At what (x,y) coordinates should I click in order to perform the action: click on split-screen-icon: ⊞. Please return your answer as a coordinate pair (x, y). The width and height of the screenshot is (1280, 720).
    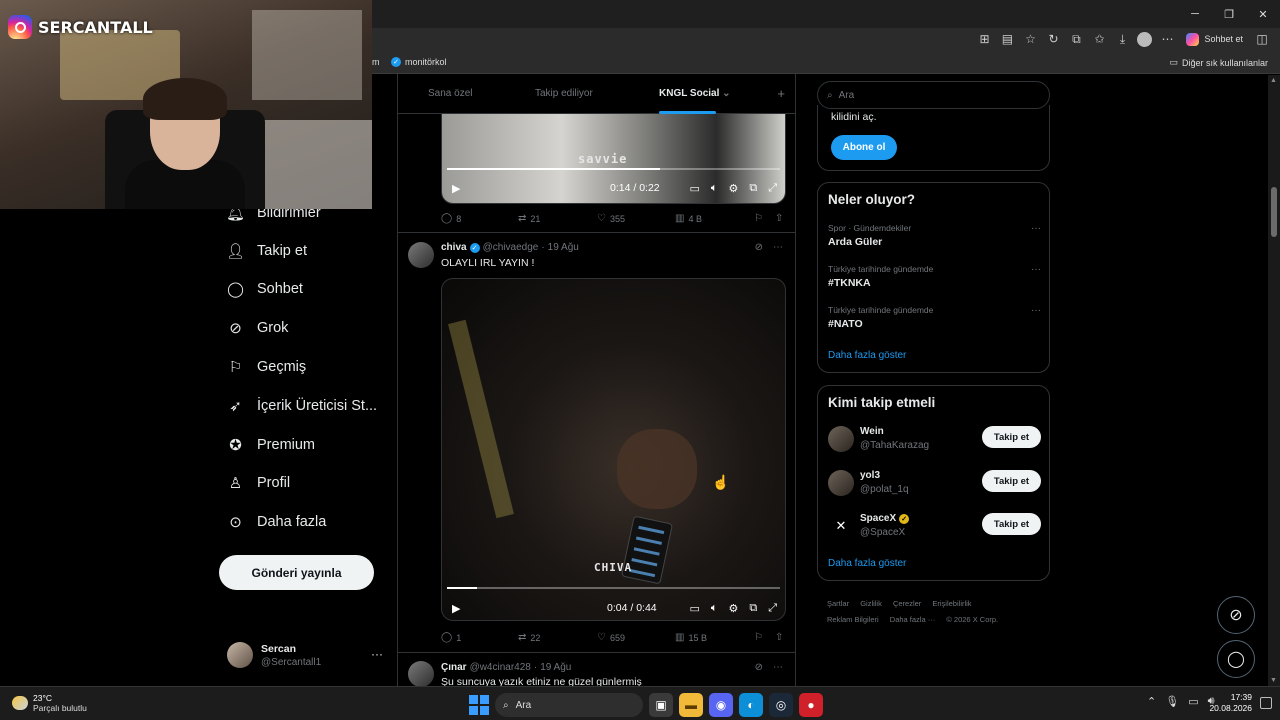
    Looking at the image, I should click on (984, 39).